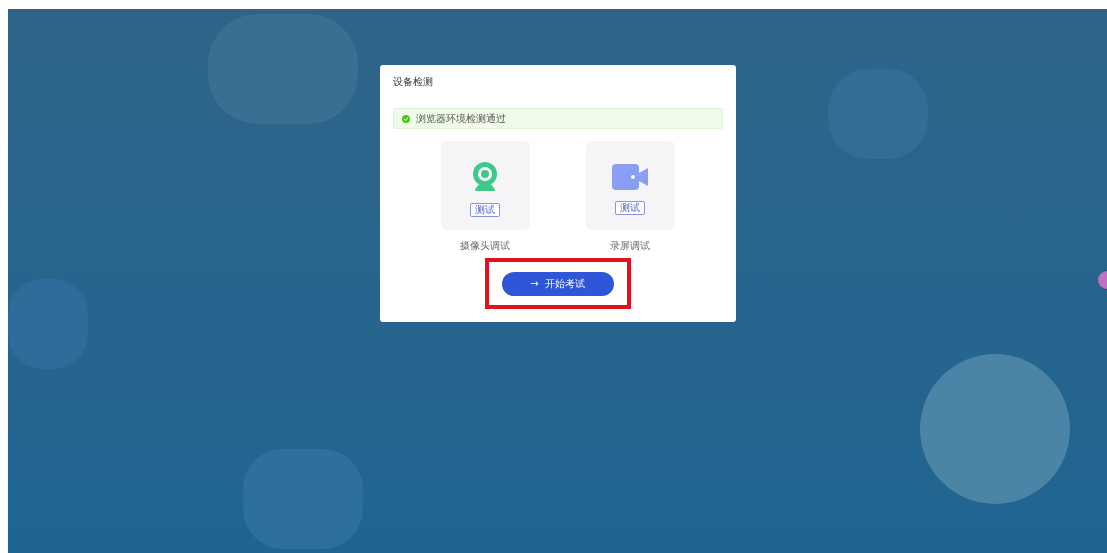 Image resolution: width=1107 pixels, height=553 pixels. Describe the element at coordinates (630, 246) in the screenshot. I see `device-label: 录屏调试` at that location.